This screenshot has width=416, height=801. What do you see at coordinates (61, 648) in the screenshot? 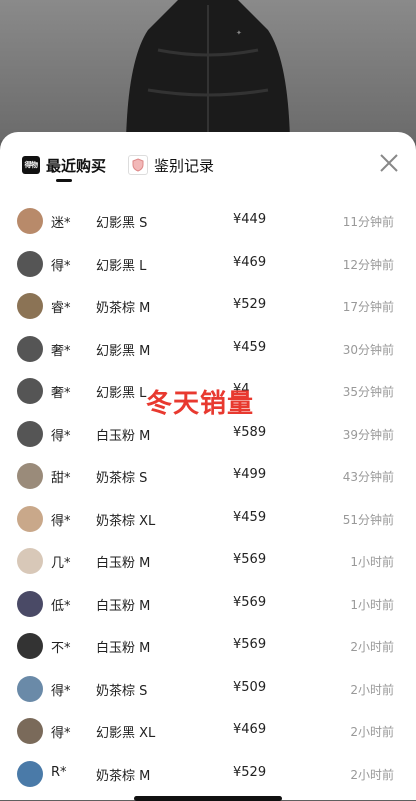
I see `buyer-name: 不*` at bounding box center [61, 648].